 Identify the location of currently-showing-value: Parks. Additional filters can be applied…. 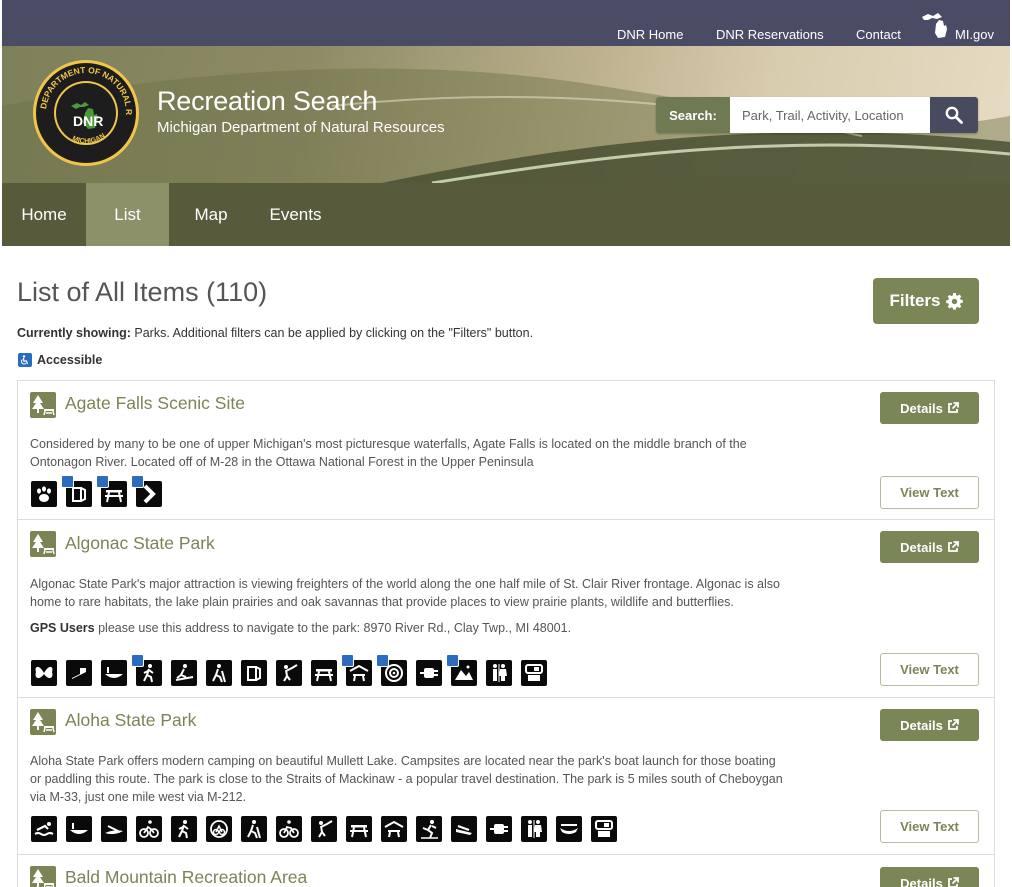
(332, 333).